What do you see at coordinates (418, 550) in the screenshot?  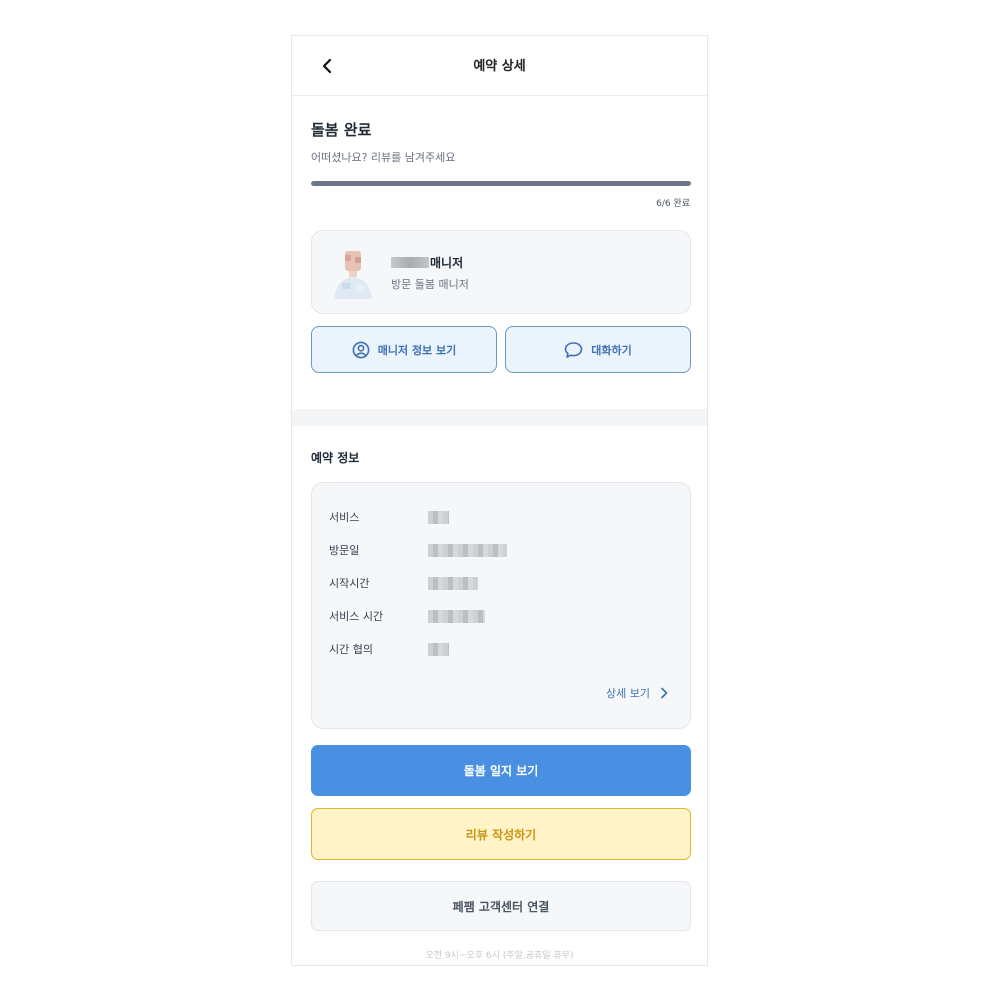 I see `info-row-visit-date: 방문일` at bounding box center [418, 550].